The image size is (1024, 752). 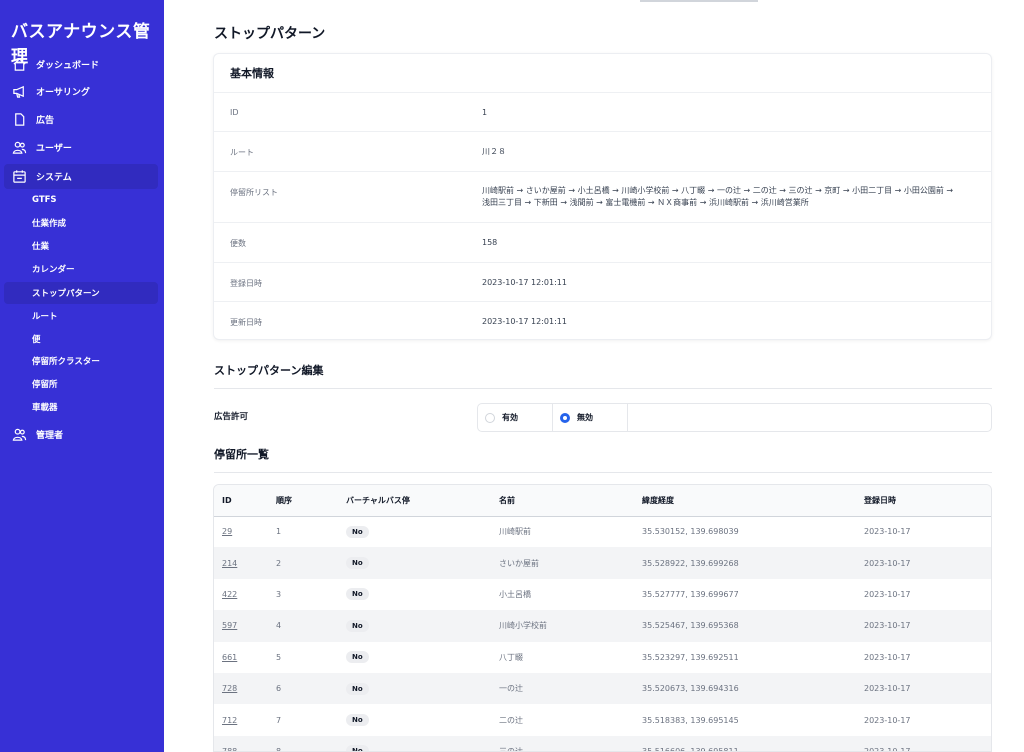 What do you see at coordinates (241, 454) in the screenshot?
I see `stop-list-title: 停留所一覧` at bounding box center [241, 454].